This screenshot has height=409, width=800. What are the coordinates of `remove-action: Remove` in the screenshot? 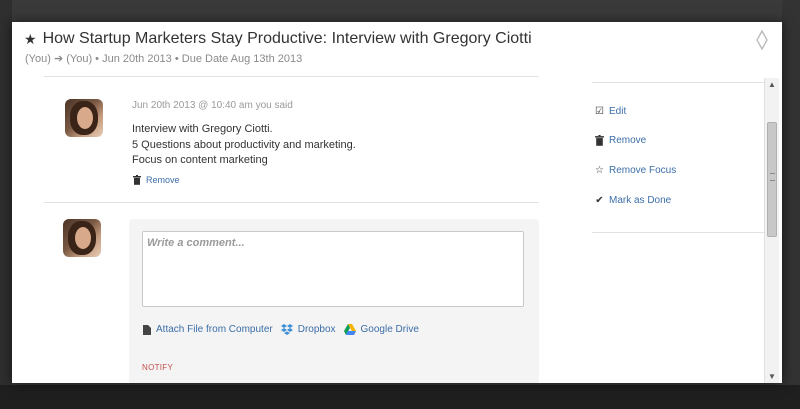 It's located at (620, 140).